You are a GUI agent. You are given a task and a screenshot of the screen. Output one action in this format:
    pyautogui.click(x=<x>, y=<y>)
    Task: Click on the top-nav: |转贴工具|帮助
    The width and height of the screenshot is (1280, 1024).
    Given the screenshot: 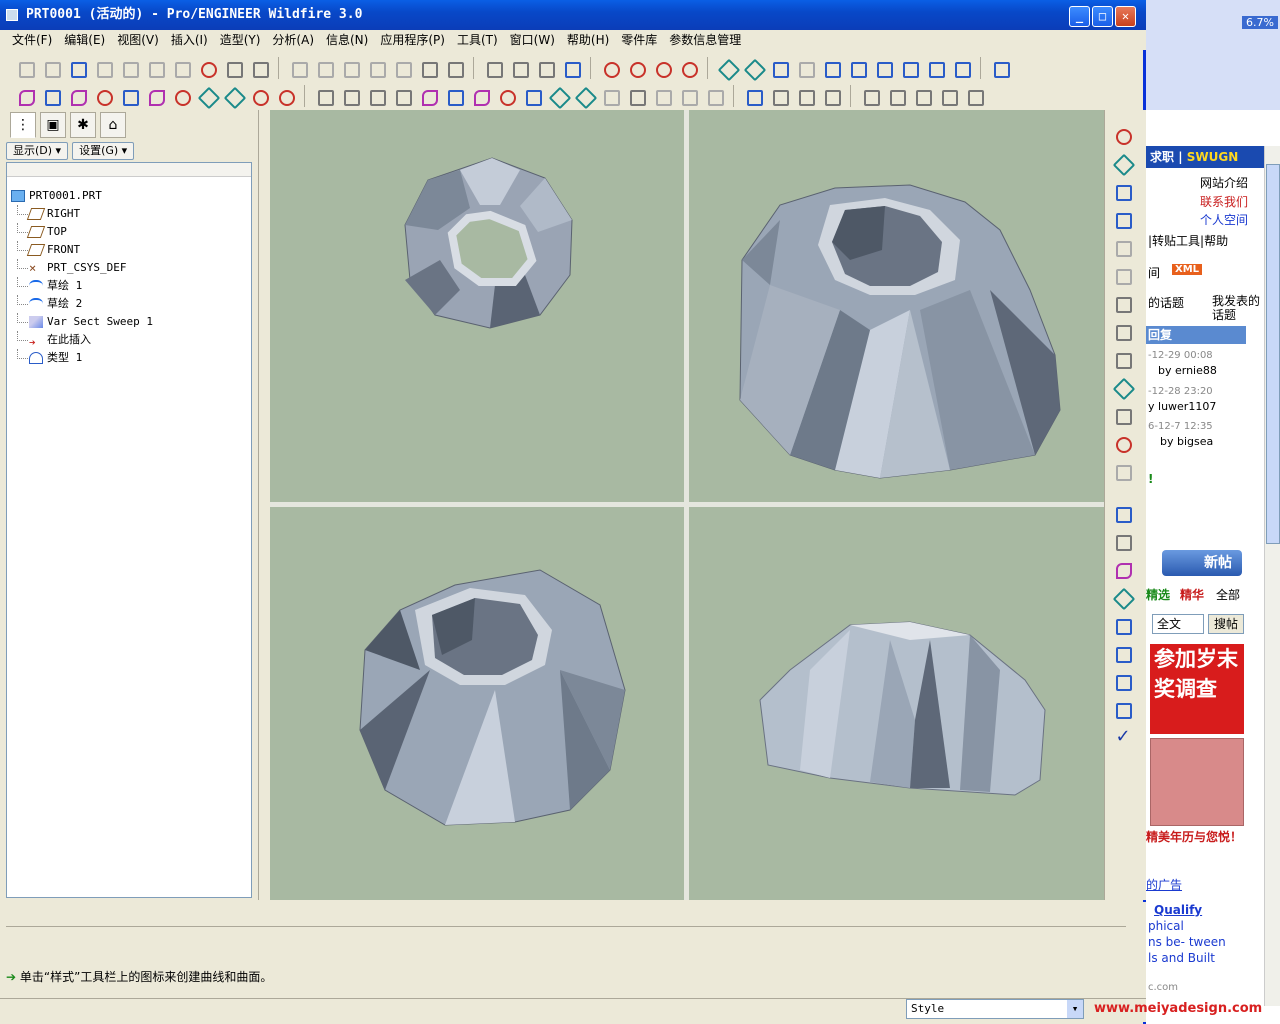 What is the action you would take?
    pyautogui.click(x=1188, y=240)
    